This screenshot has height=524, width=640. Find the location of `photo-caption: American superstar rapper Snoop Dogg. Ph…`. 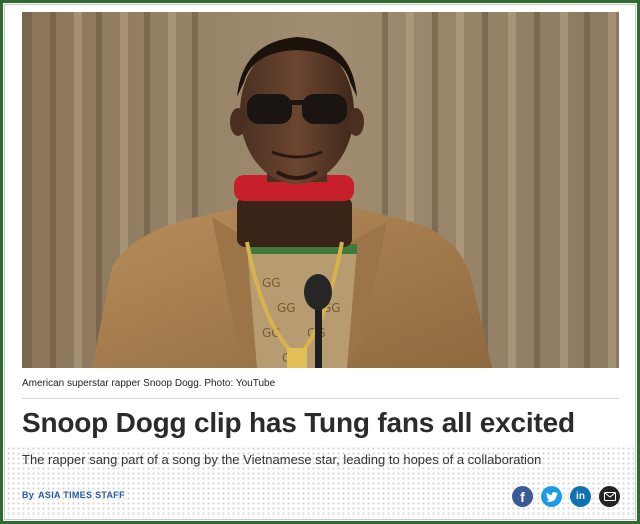

photo-caption: American superstar rapper Snoop Dogg. Ph… is located at coordinates (149, 383).